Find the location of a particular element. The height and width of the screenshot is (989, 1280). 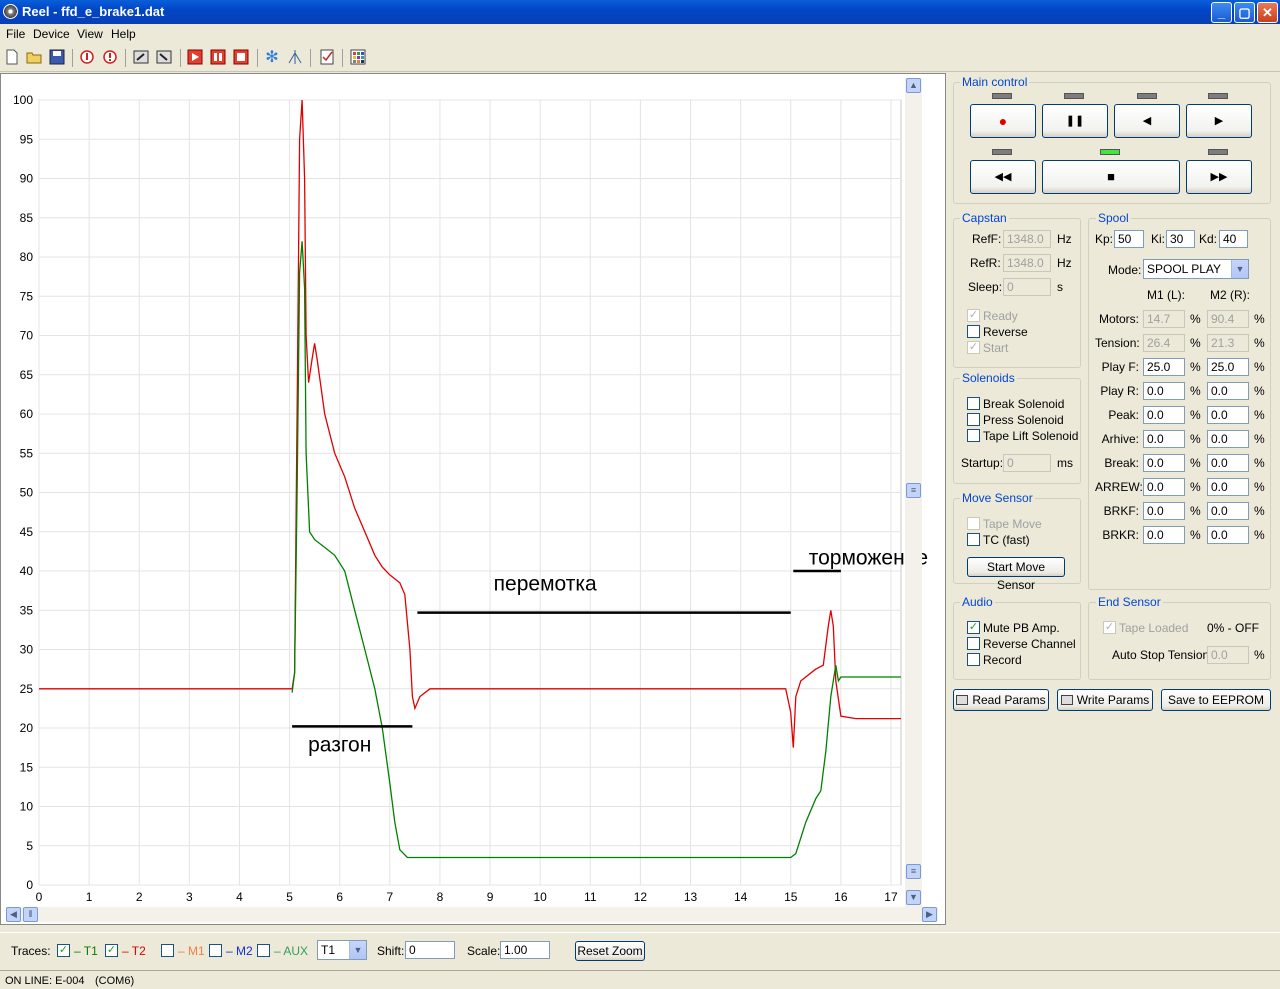

minimize-button: _ is located at coordinates (1221, 12).